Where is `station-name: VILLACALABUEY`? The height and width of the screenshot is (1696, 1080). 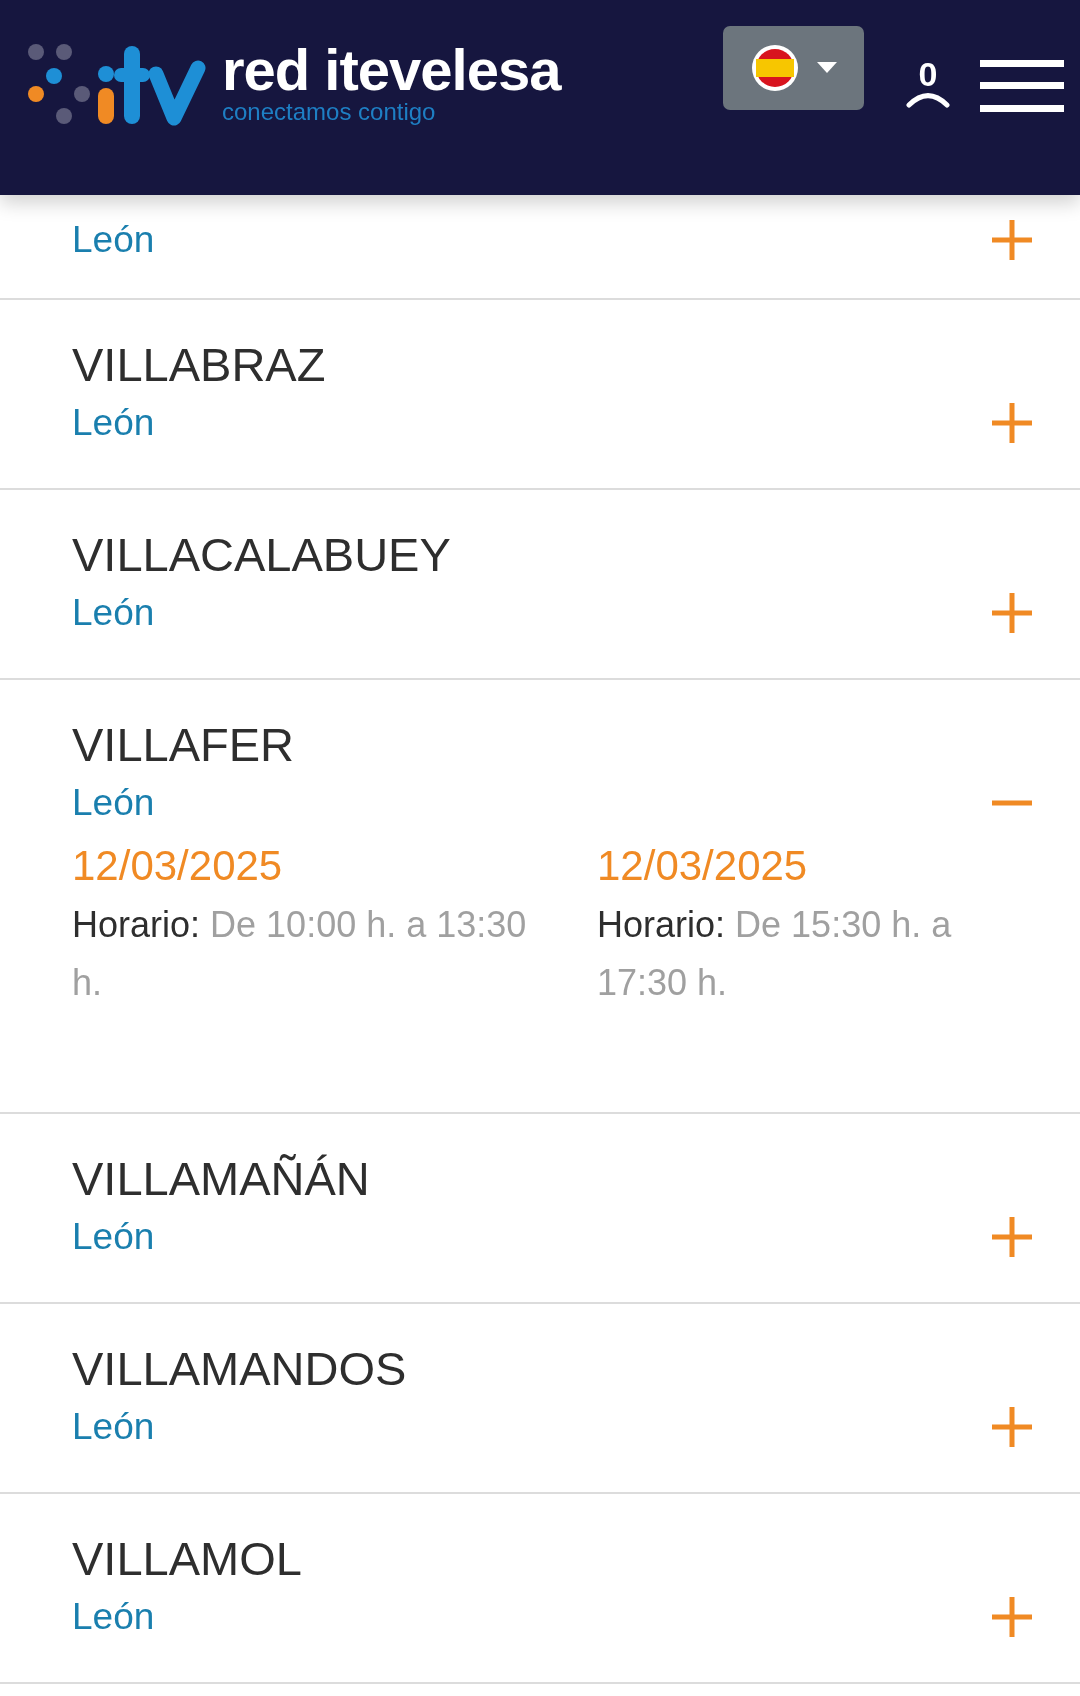
station-name: VILLACALABUEY is located at coordinates (262, 555).